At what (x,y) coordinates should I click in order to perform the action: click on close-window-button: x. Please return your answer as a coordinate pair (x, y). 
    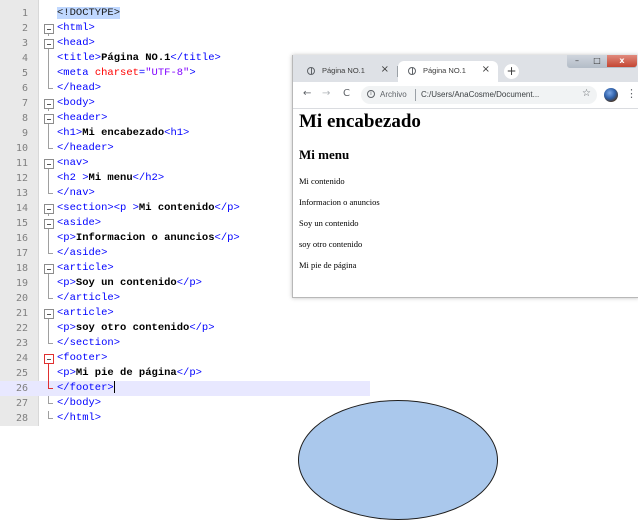
    Looking at the image, I should click on (622, 61).